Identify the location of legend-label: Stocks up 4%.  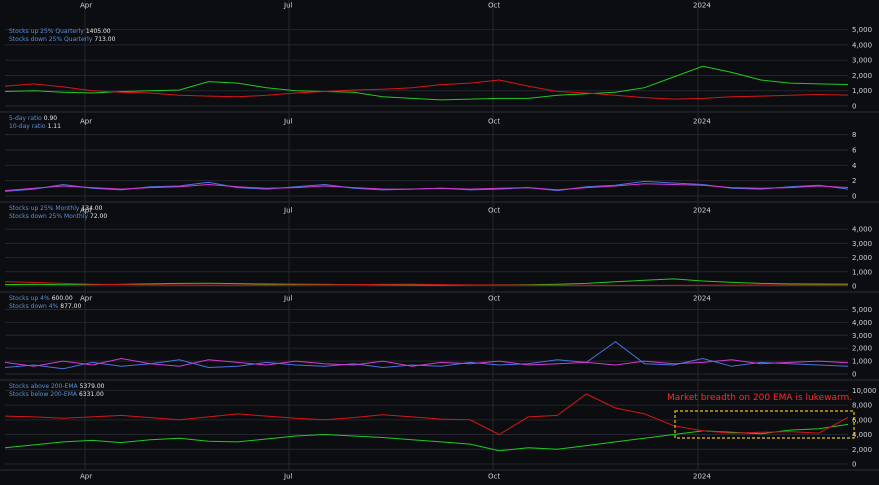
(29, 298).